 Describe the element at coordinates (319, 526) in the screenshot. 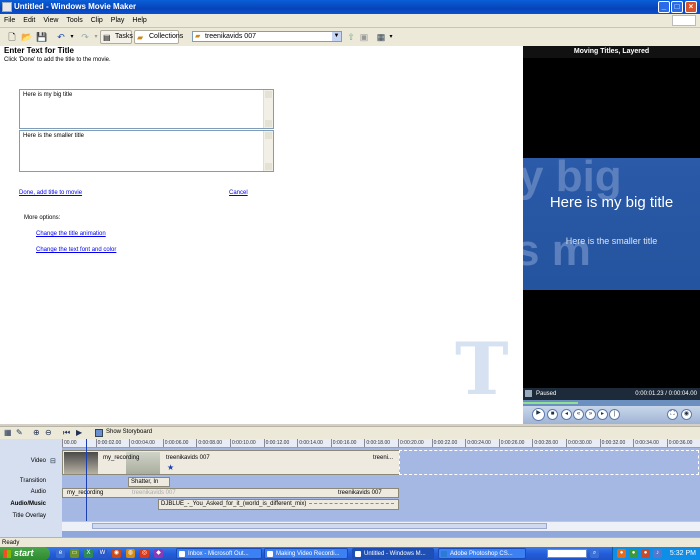

I see `timeline-scroll-thumb` at that location.